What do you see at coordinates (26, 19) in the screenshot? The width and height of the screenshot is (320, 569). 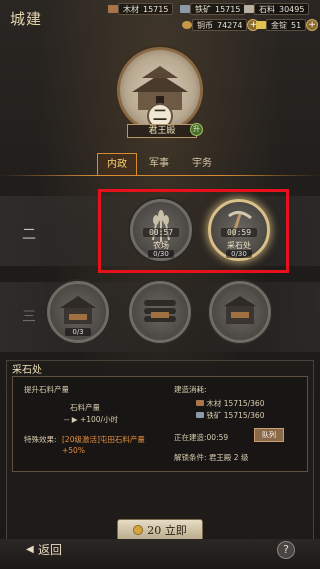 I see `page-title: 城建` at bounding box center [26, 19].